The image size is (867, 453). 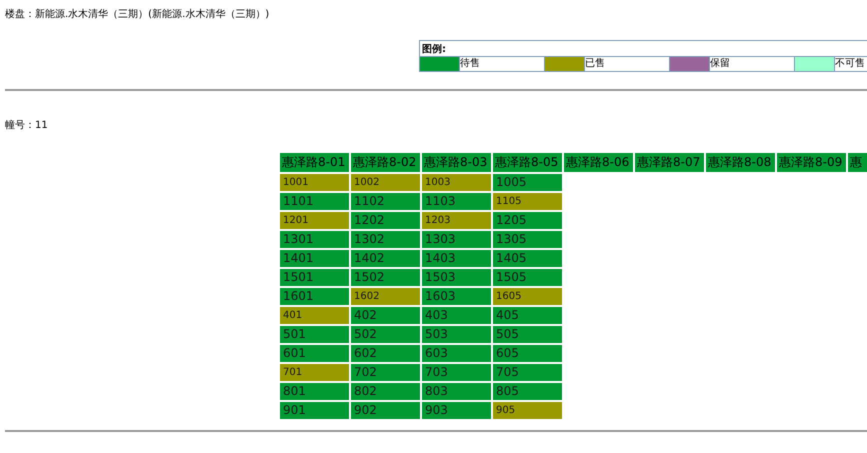 What do you see at coordinates (527, 334) in the screenshot?
I see `unit-cell: 505` at bounding box center [527, 334].